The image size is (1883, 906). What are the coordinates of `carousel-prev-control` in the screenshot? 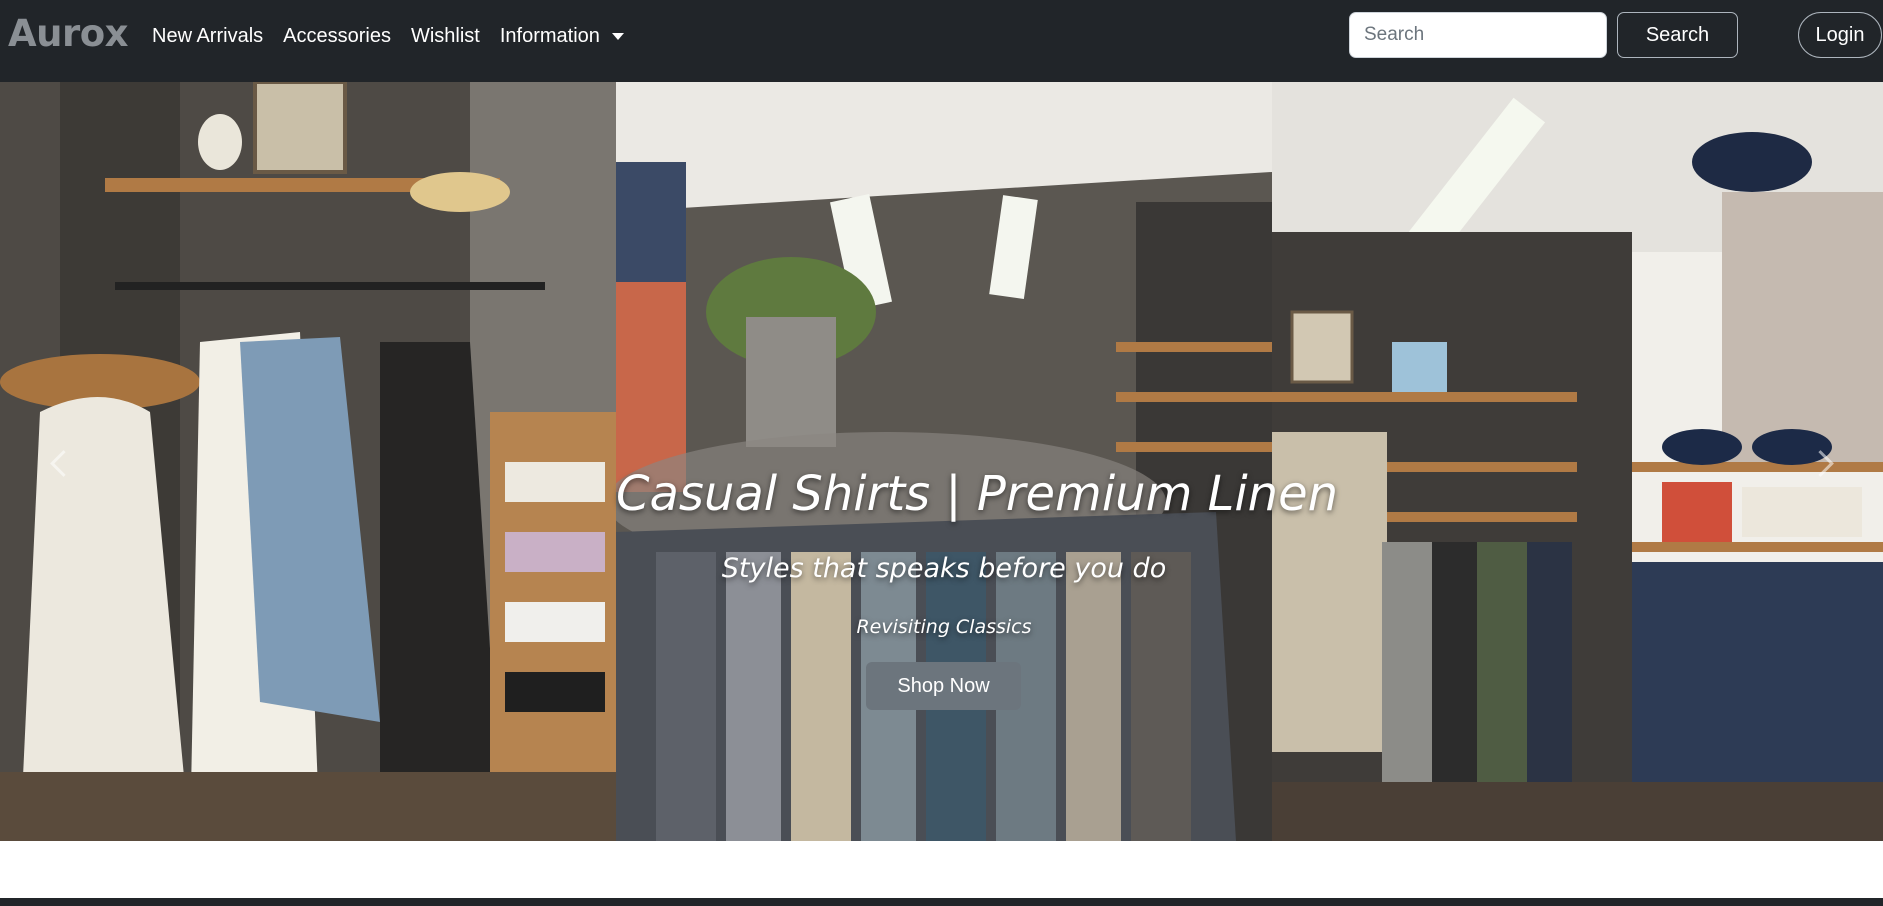 It's located at (60, 461).